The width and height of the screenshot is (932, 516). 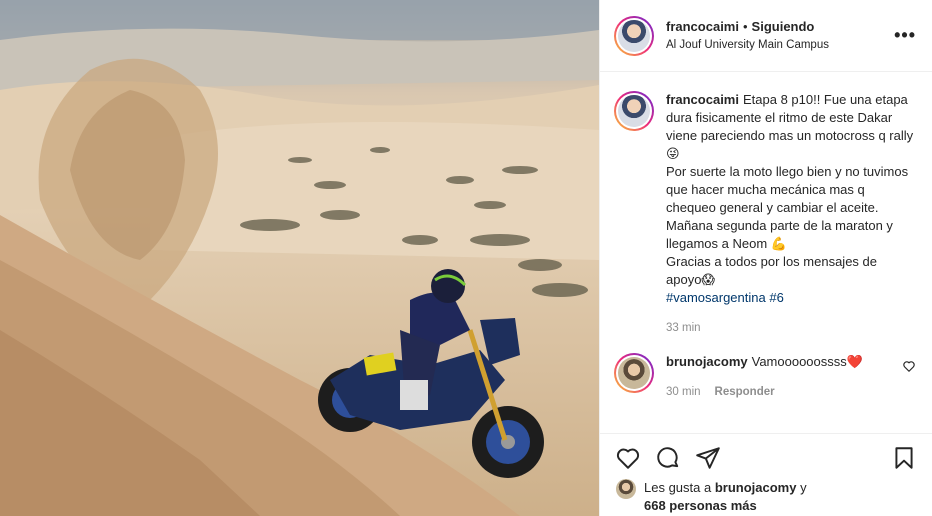 I want to click on caption-username: francocaimi, so click(x=702, y=99).